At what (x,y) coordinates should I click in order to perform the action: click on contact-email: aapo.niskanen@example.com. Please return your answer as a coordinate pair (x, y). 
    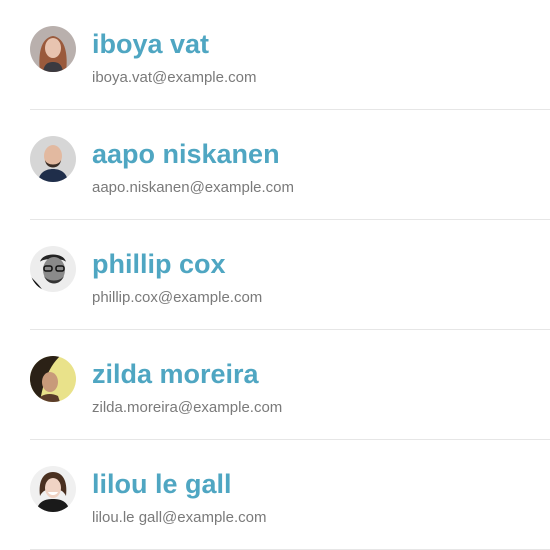
    Looking at the image, I should click on (193, 187).